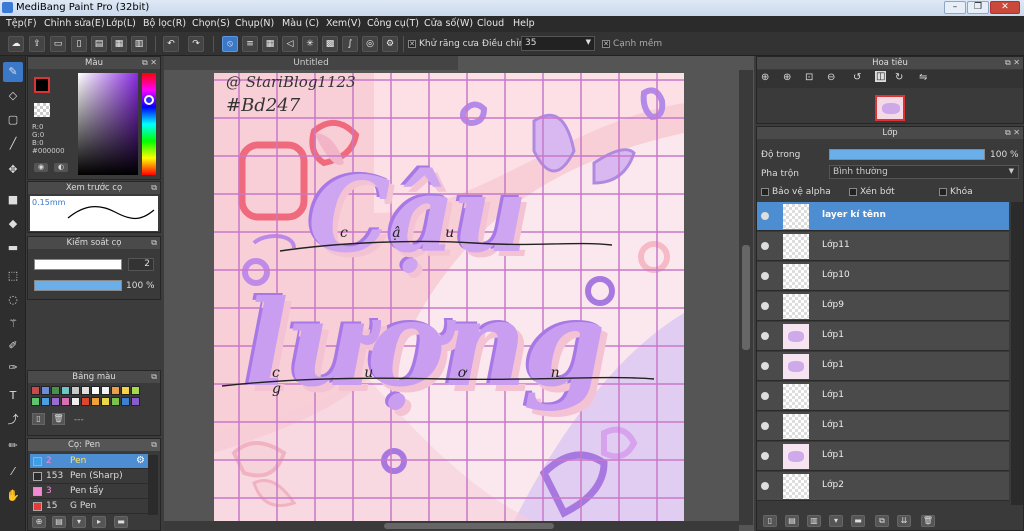 This screenshot has height=531, width=1024. Describe the element at coordinates (311, 63) in the screenshot. I see `document-tab: Untitled` at that location.